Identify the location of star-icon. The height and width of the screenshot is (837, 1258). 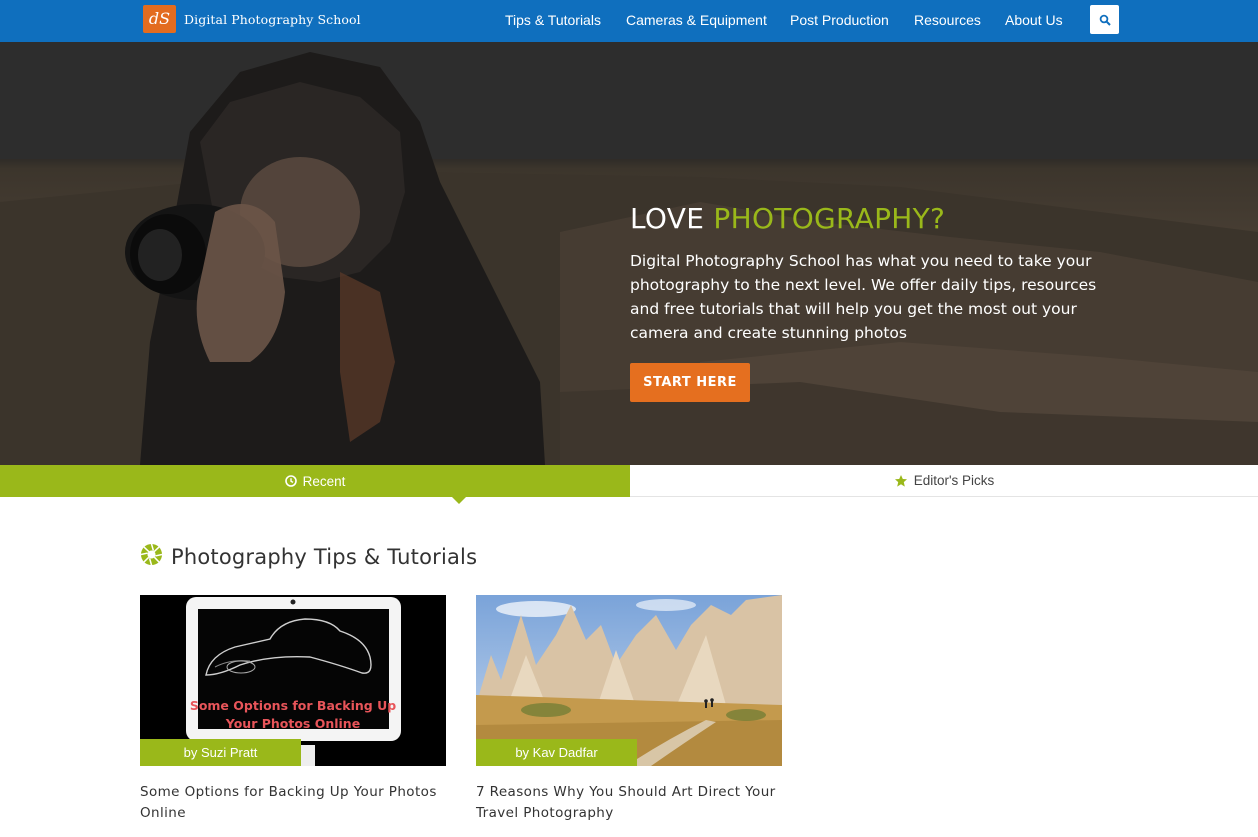
(901, 481).